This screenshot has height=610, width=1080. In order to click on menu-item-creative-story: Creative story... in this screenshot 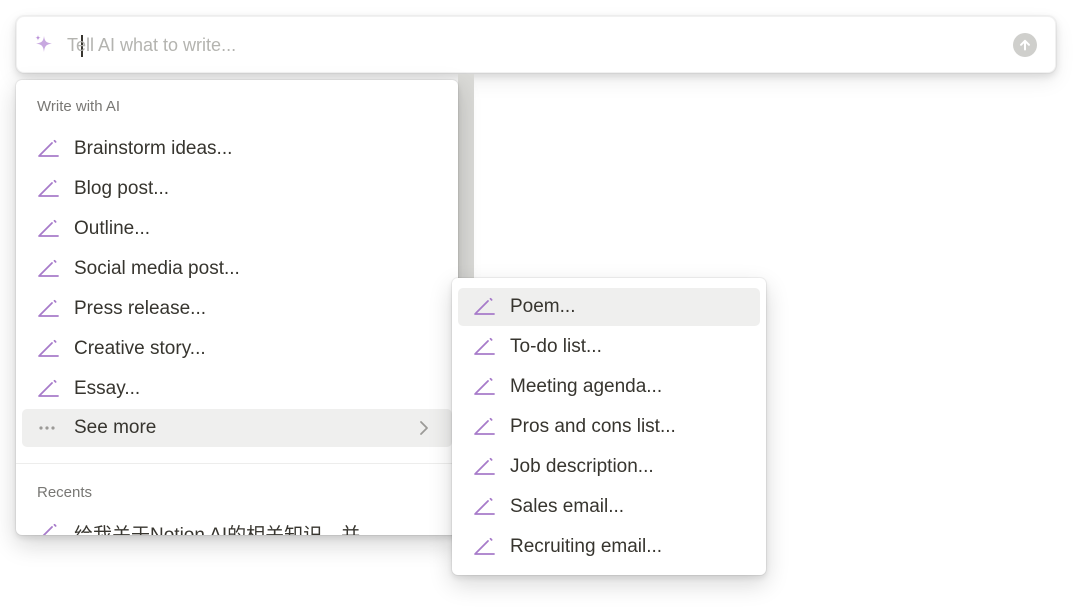, I will do `click(237, 349)`.